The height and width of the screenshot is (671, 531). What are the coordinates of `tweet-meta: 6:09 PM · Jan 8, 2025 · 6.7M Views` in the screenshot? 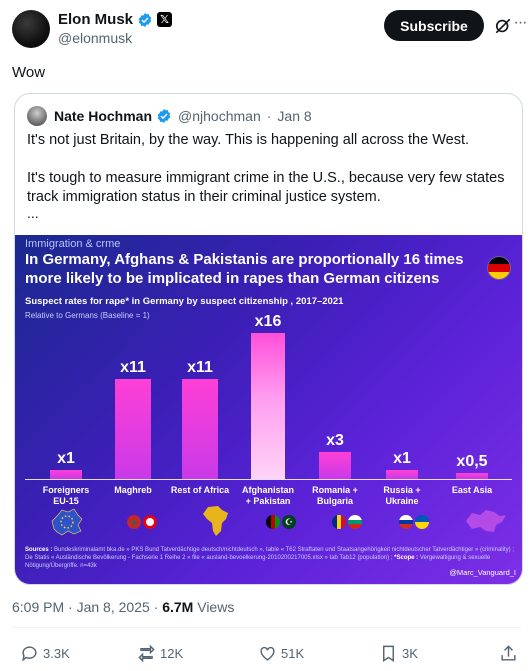 It's located at (123, 607).